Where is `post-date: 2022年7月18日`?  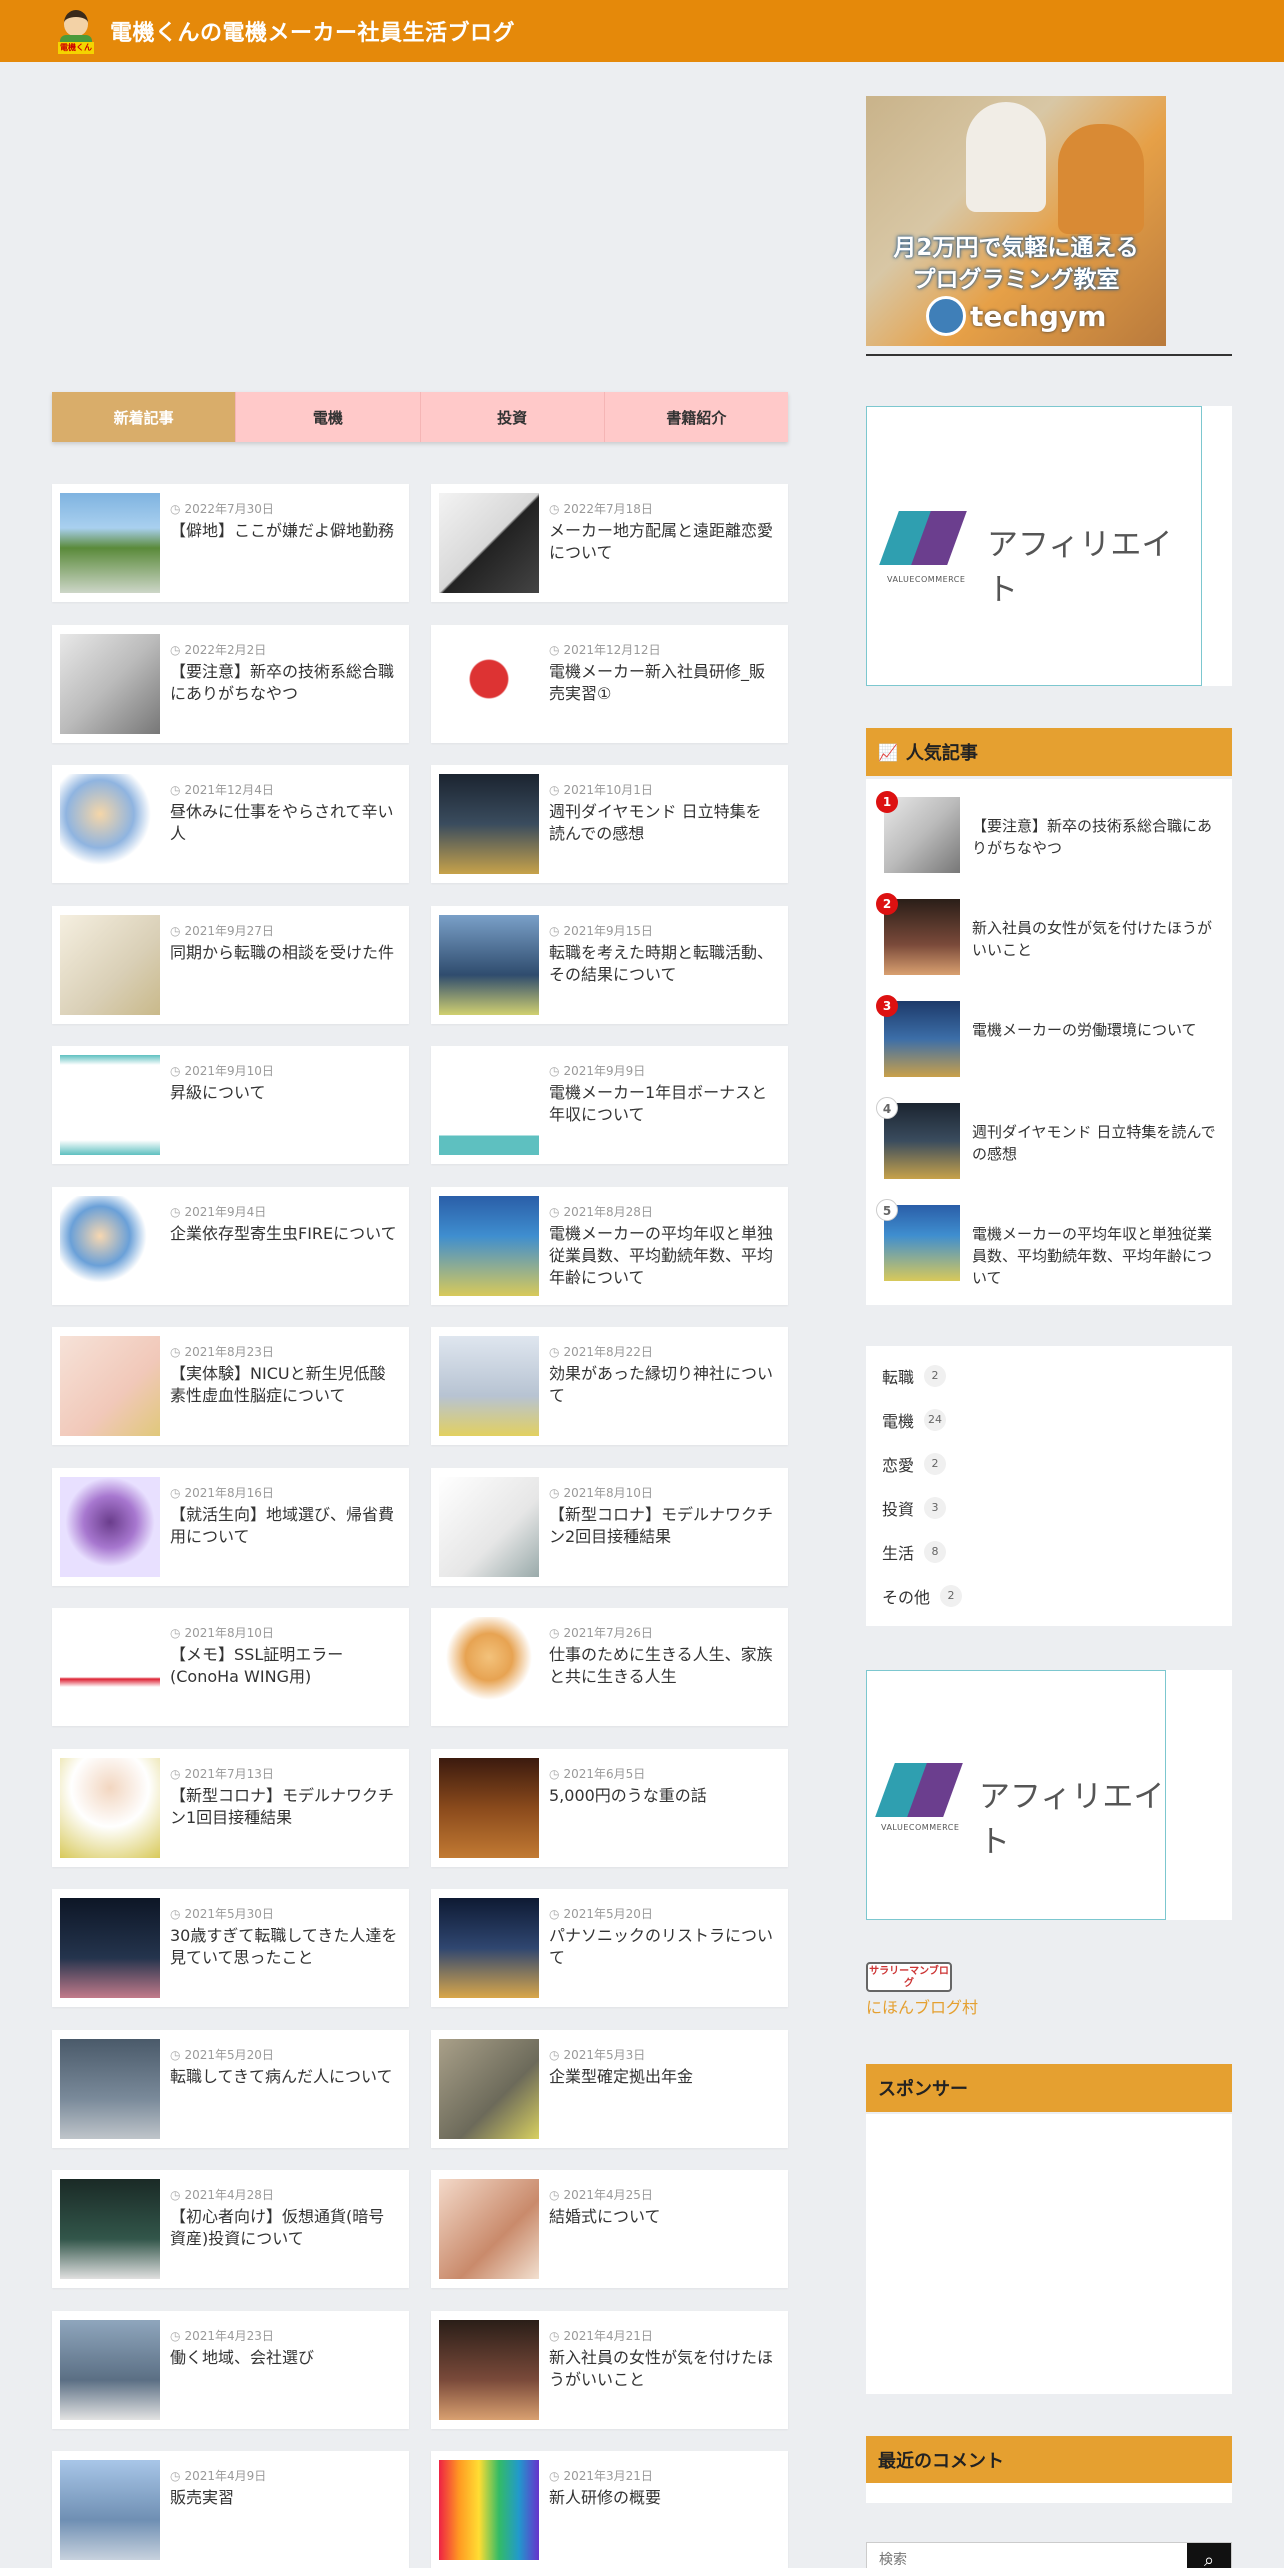 post-date: 2022年7月18日 is located at coordinates (600, 508).